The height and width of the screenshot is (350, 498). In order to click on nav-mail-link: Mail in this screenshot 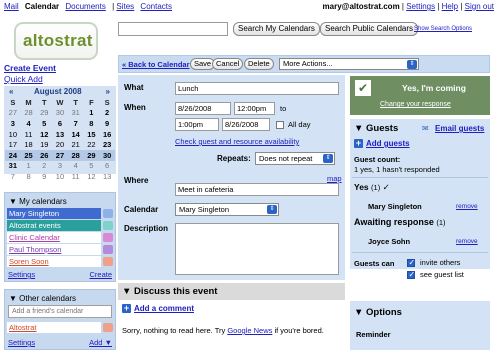, I will do `click(11, 6)`.